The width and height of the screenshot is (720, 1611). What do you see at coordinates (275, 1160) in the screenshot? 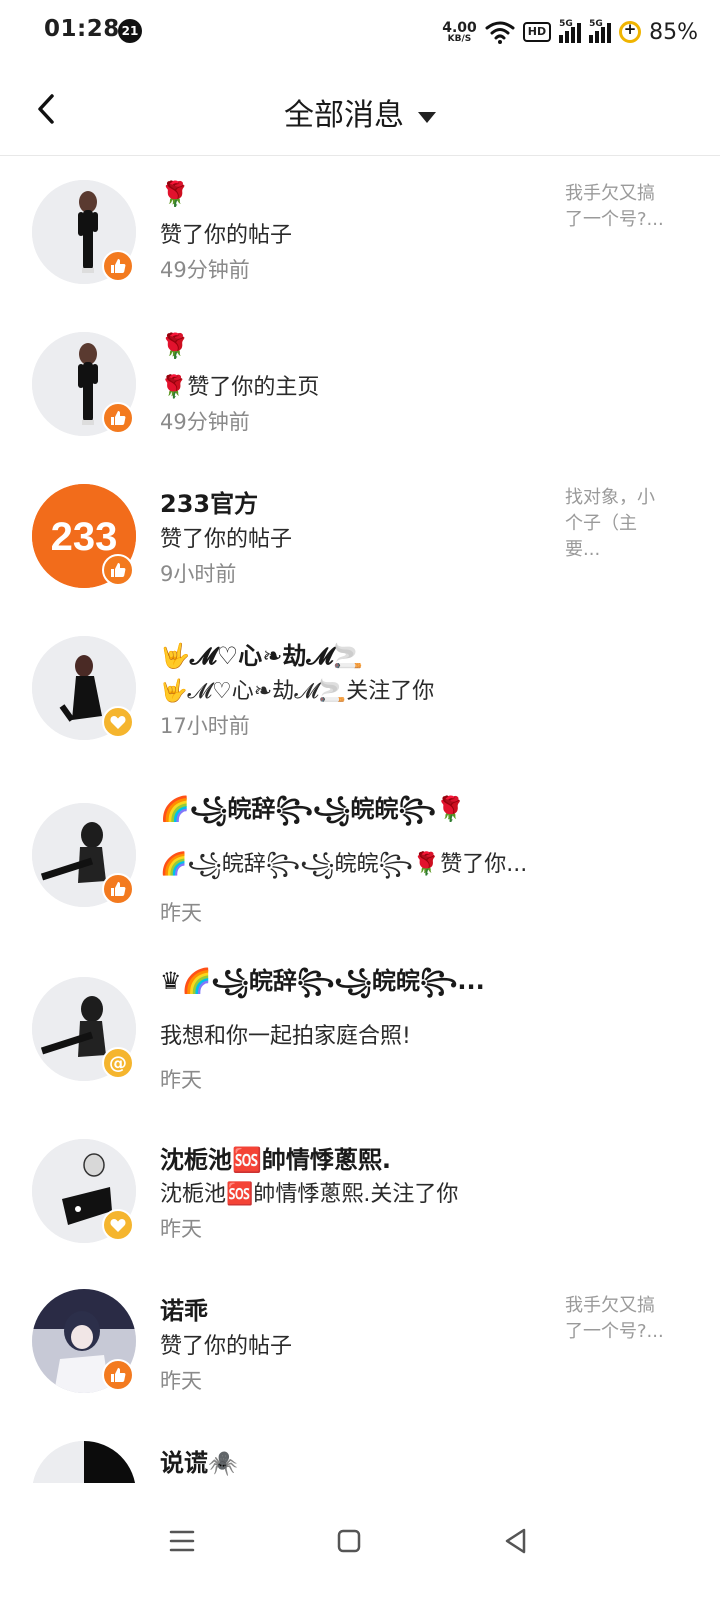
I see `sender-name: 沈栀池🆘帥情悸蔥熙.` at bounding box center [275, 1160].